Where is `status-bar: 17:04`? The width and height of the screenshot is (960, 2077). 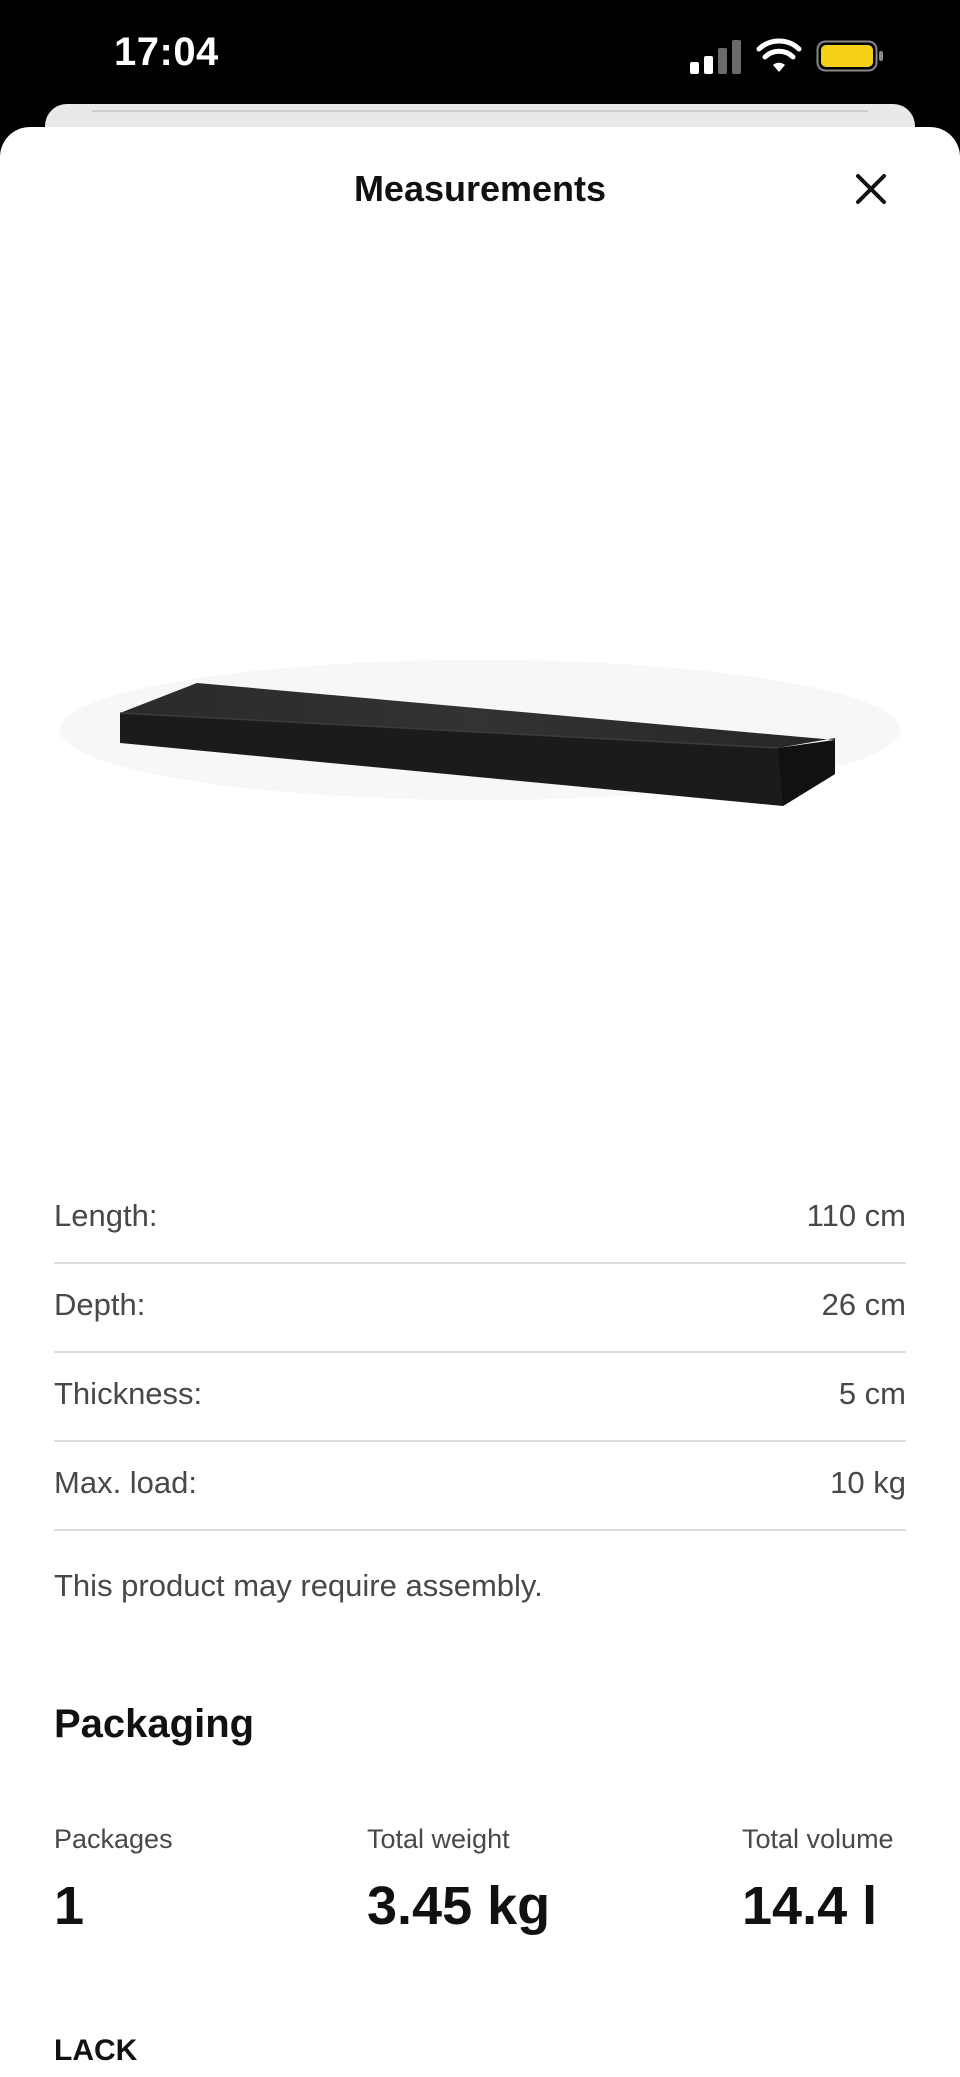
status-bar: 17:04 is located at coordinates (480, 55).